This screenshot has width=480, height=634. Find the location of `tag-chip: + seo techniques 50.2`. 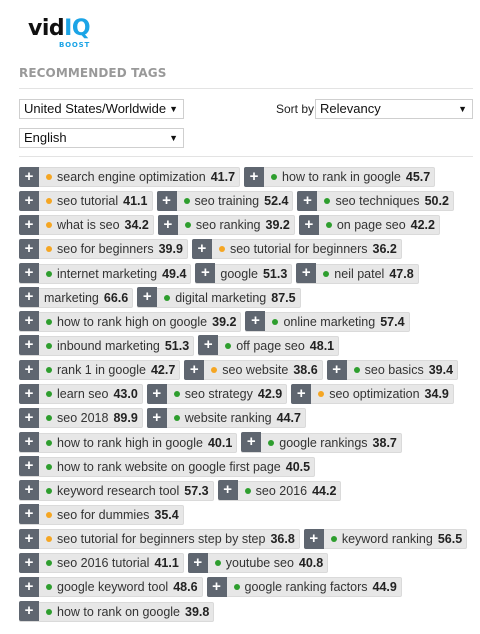

tag-chip: + seo techniques 50.2 is located at coordinates (375, 201).